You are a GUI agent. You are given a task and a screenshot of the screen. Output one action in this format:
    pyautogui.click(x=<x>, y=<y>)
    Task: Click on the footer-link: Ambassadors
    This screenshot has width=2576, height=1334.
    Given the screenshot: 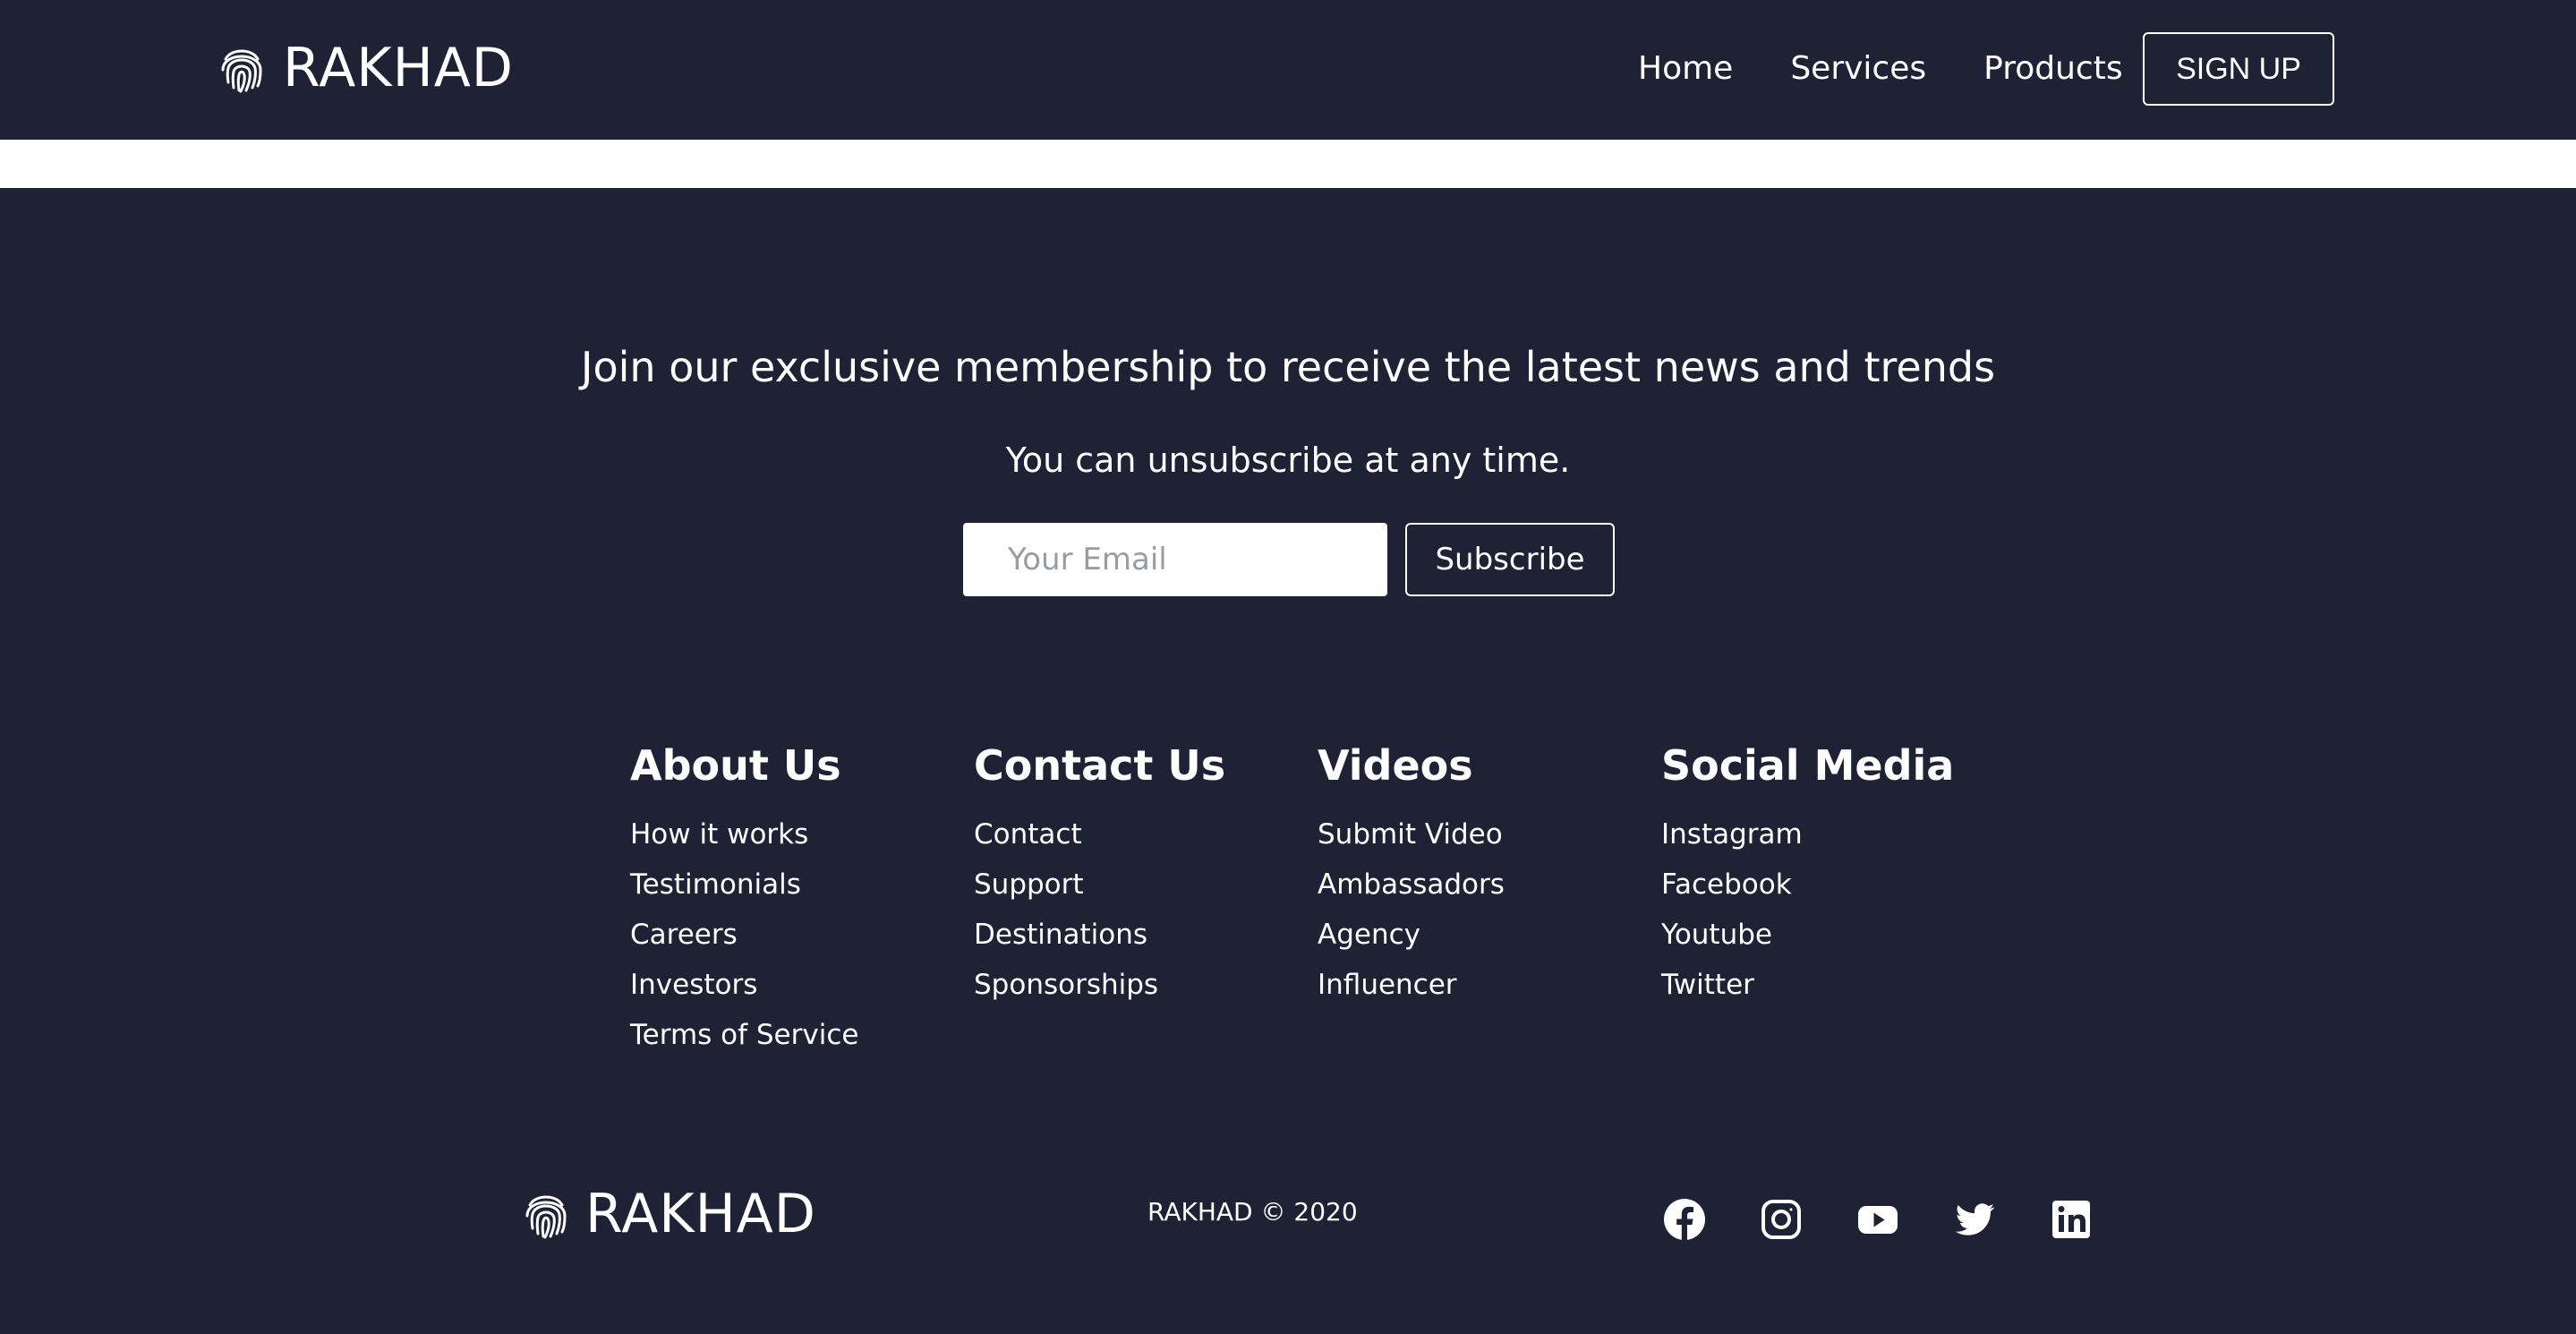 What is the action you would take?
    pyautogui.click(x=1411, y=885)
    